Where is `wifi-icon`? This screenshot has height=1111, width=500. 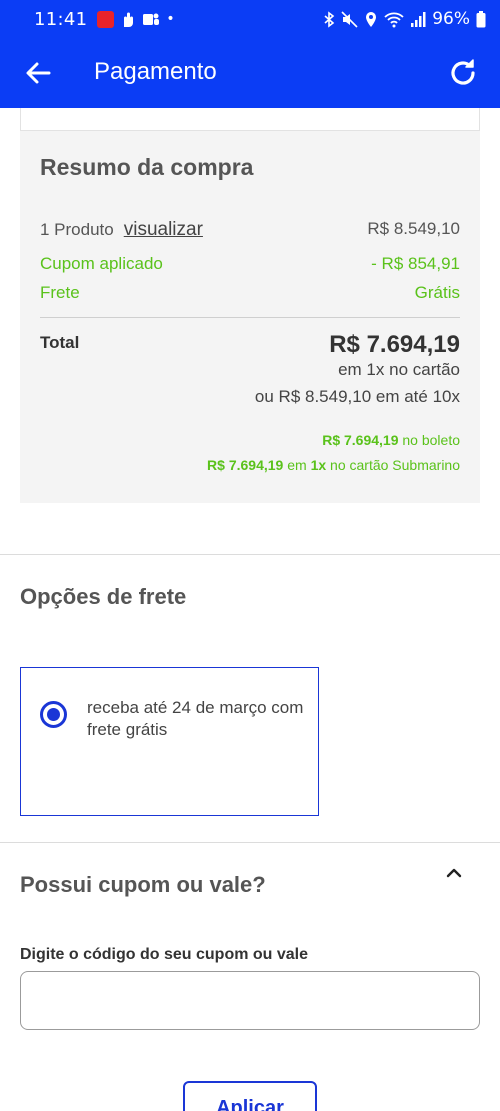
wifi-icon is located at coordinates (394, 19).